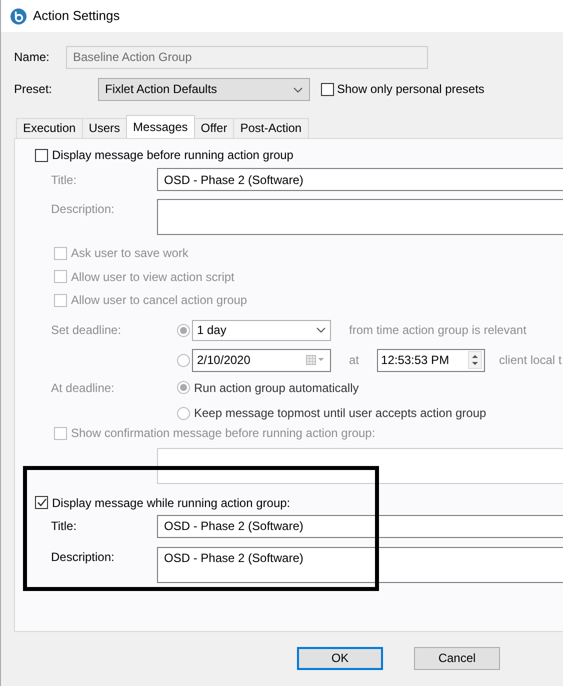 The width and height of the screenshot is (563, 686). I want to click on tab: Execution, so click(49, 128).